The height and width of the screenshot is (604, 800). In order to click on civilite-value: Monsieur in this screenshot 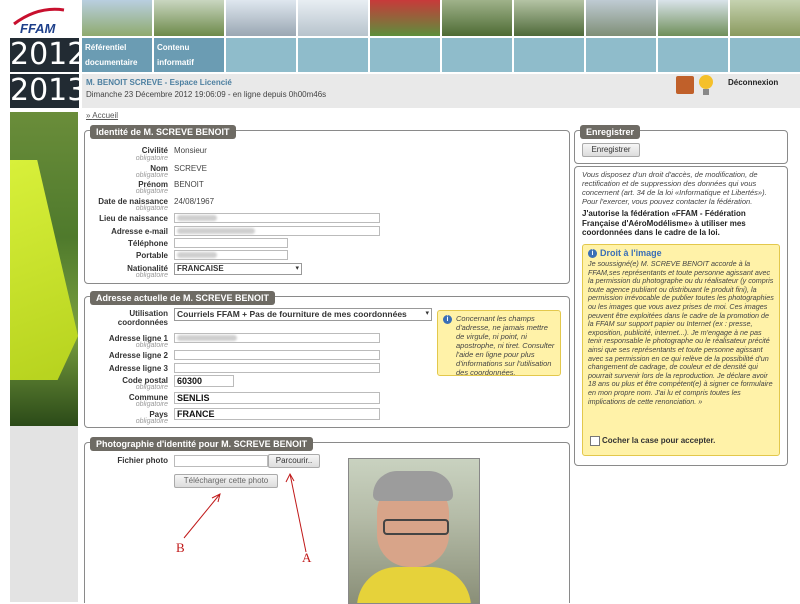, I will do `click(190, 150)`.